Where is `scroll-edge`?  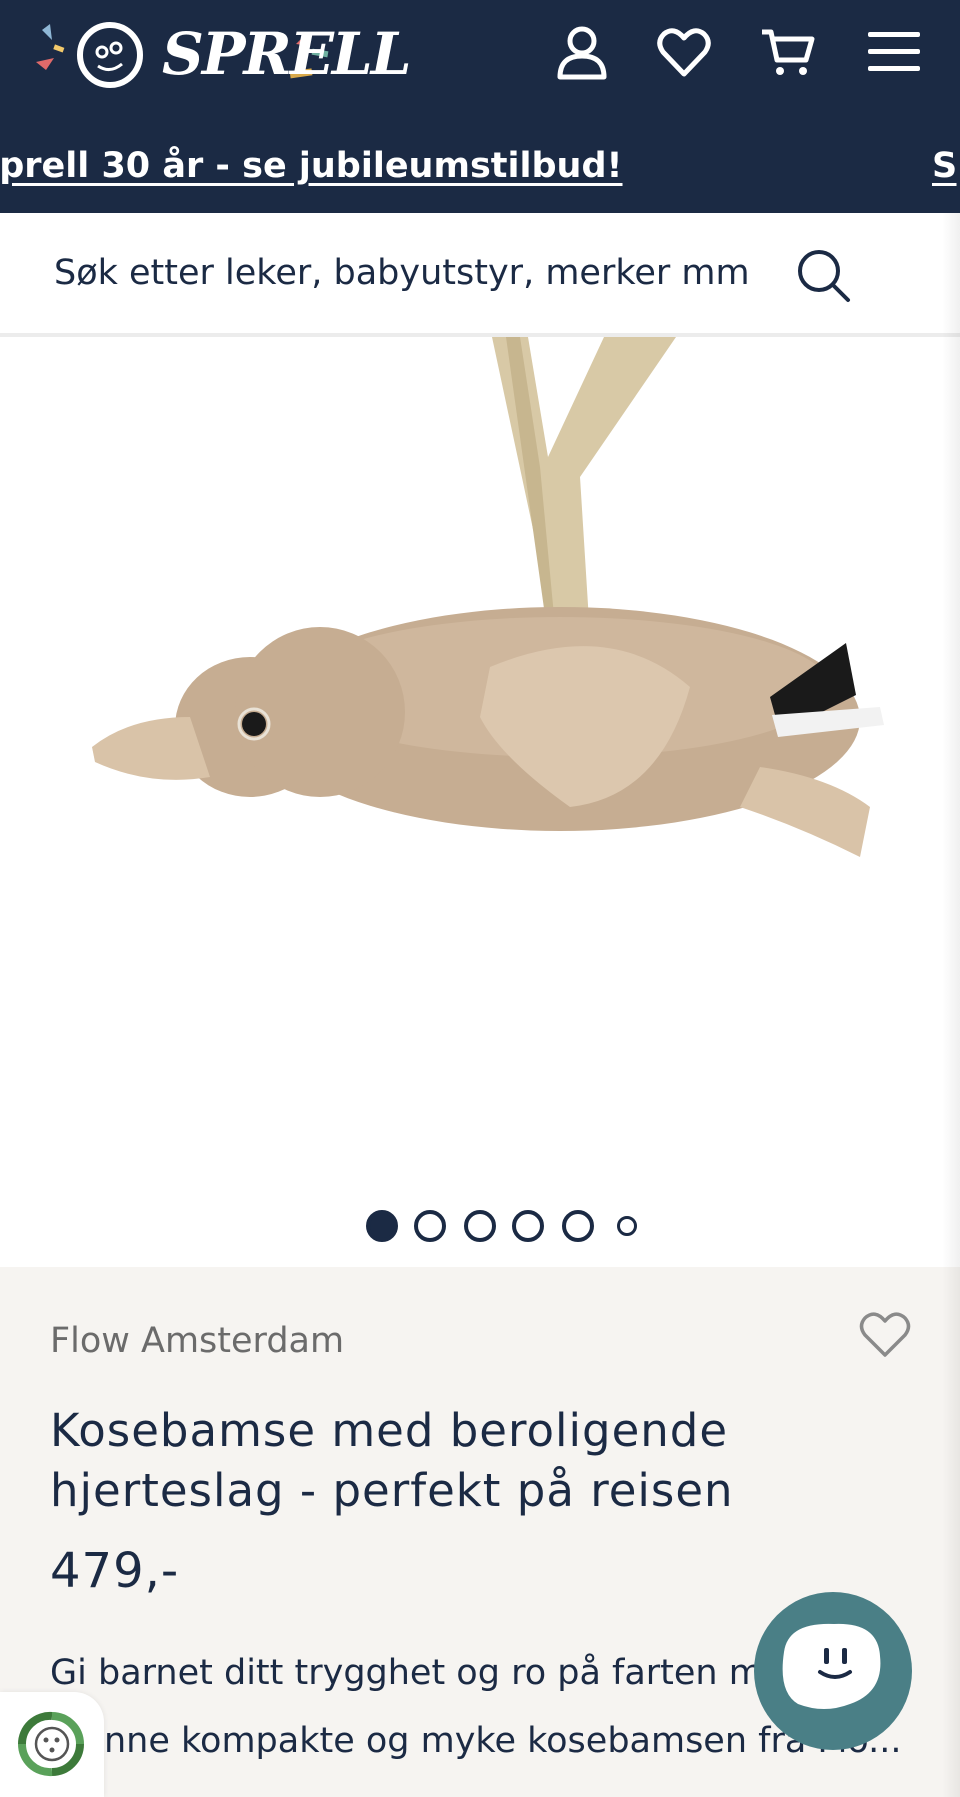 scroll-edge is located at coordinates (951, 1005).